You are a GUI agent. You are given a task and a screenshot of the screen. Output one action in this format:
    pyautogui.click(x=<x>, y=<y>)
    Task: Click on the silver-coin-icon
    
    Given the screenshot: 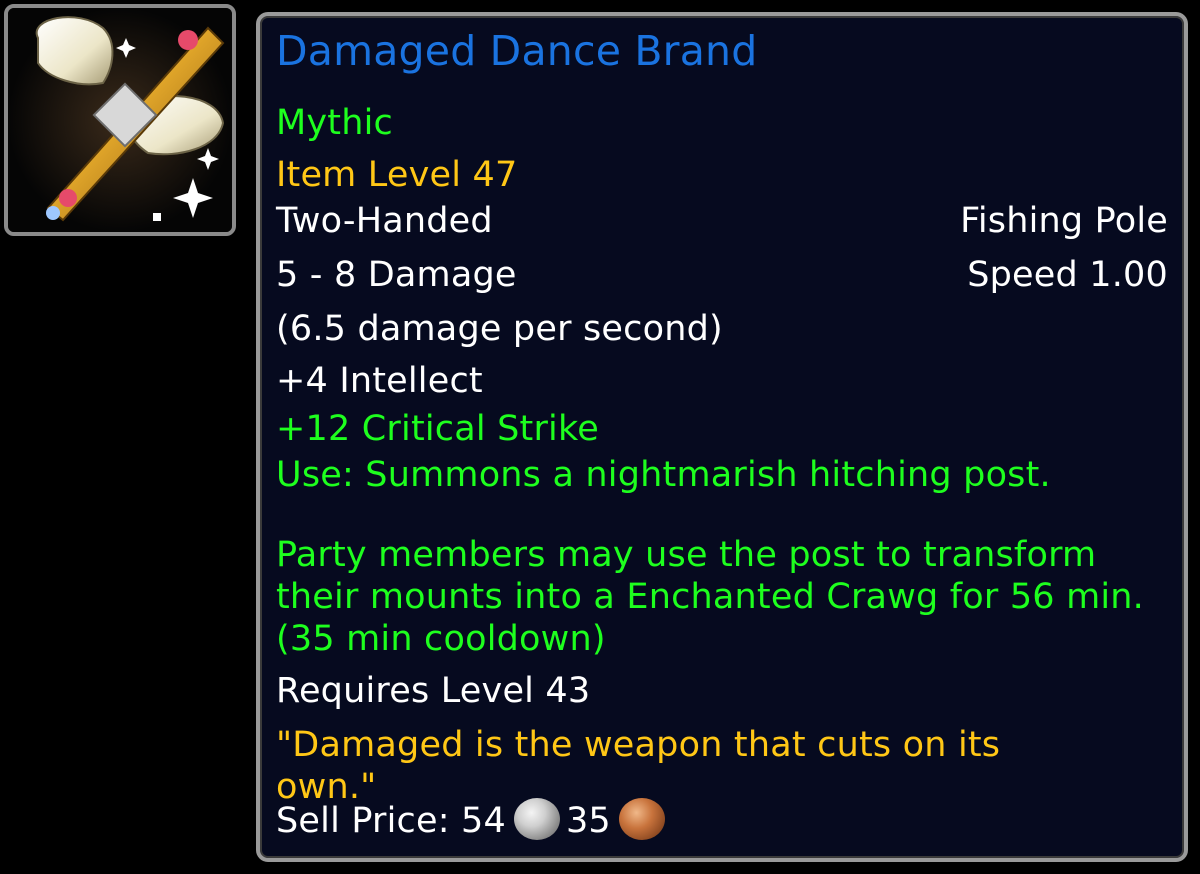 What is the action you would take?
    pyautogui.click(x=536, y=819)
    